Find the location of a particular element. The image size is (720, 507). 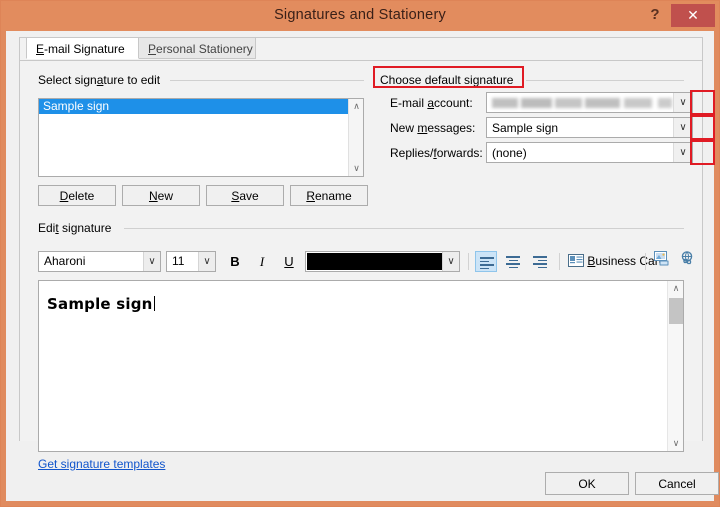

tab-email-signature-label: -mail Signature is located at coordinates (84, 49).